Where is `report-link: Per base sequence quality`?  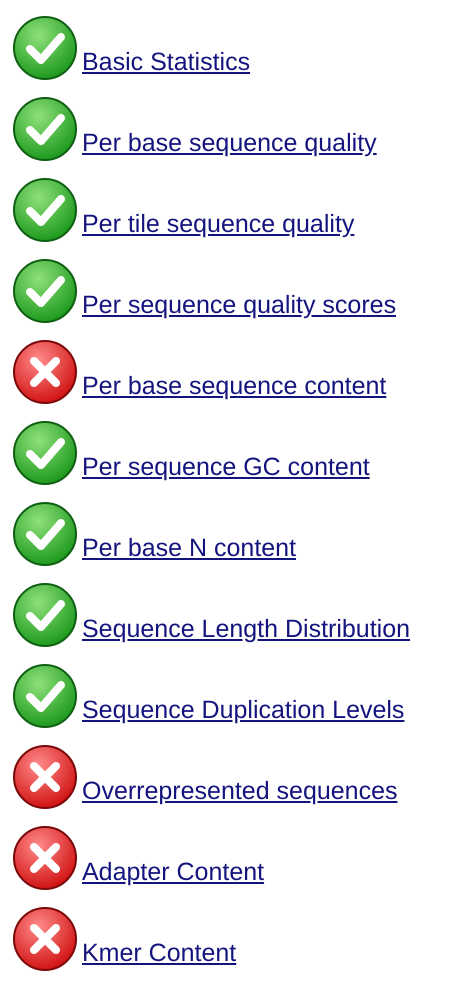 report-link: Per base sequence quality is located at coordinates (229, 143).